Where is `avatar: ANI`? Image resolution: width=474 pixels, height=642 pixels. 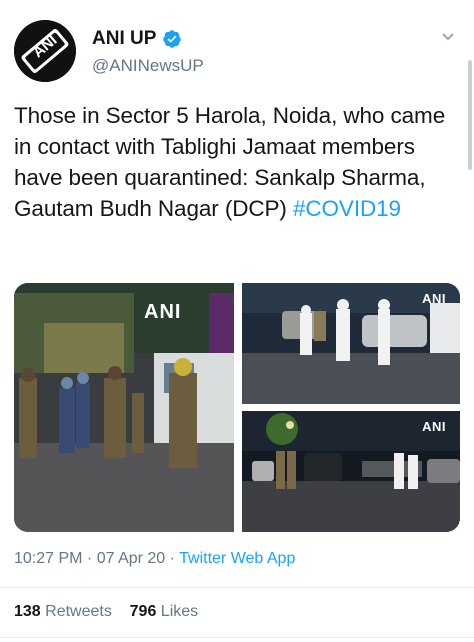
avatar: ANI is located at coordinates (45, 51).